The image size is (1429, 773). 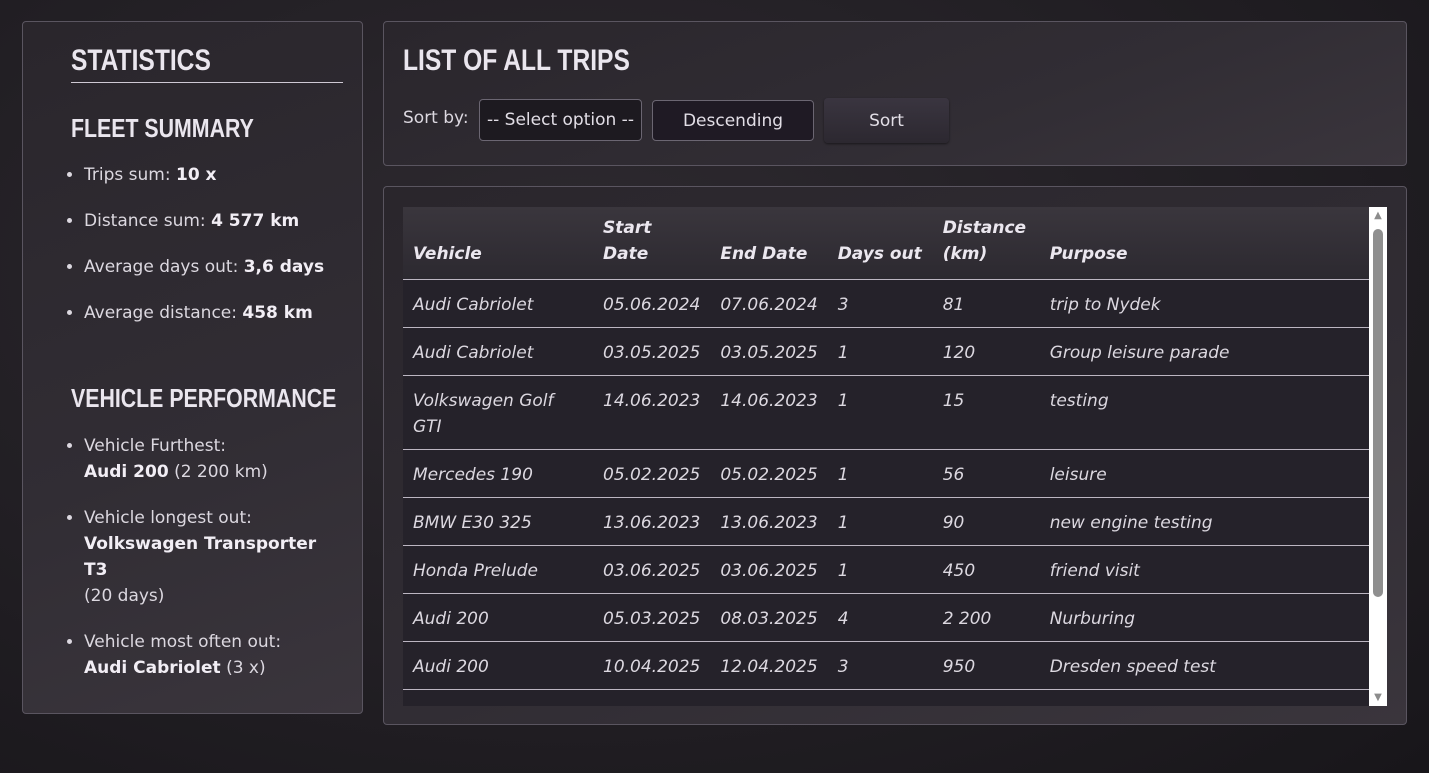 I want to click on cell-start-date: 05.03.2025, so click(x=652, y=617).